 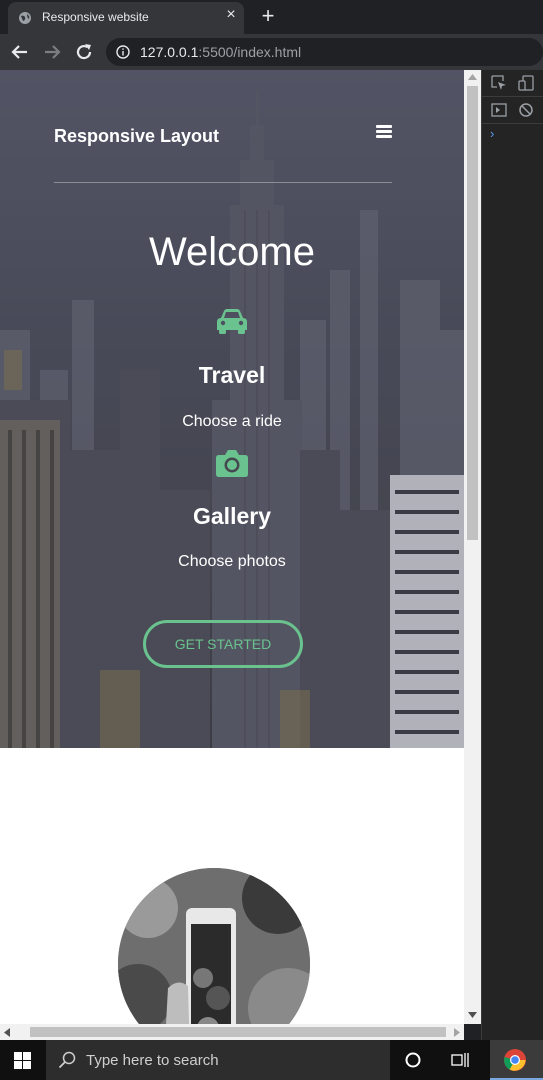 I want to click on feature-subtitle-gallery: Choose photos, so click(x=232, y=561).